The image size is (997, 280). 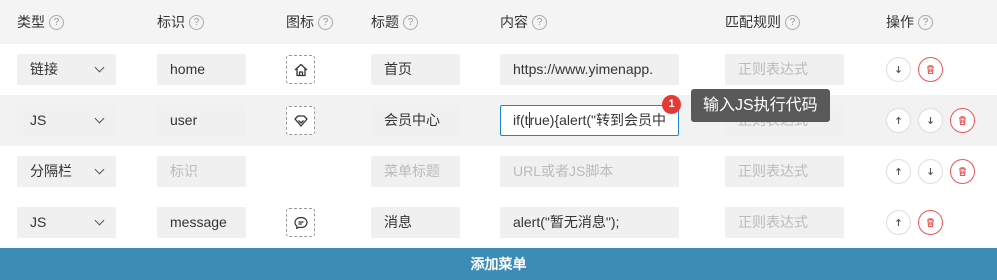 I want to click on key-input: message, so click(x=201, y=222).